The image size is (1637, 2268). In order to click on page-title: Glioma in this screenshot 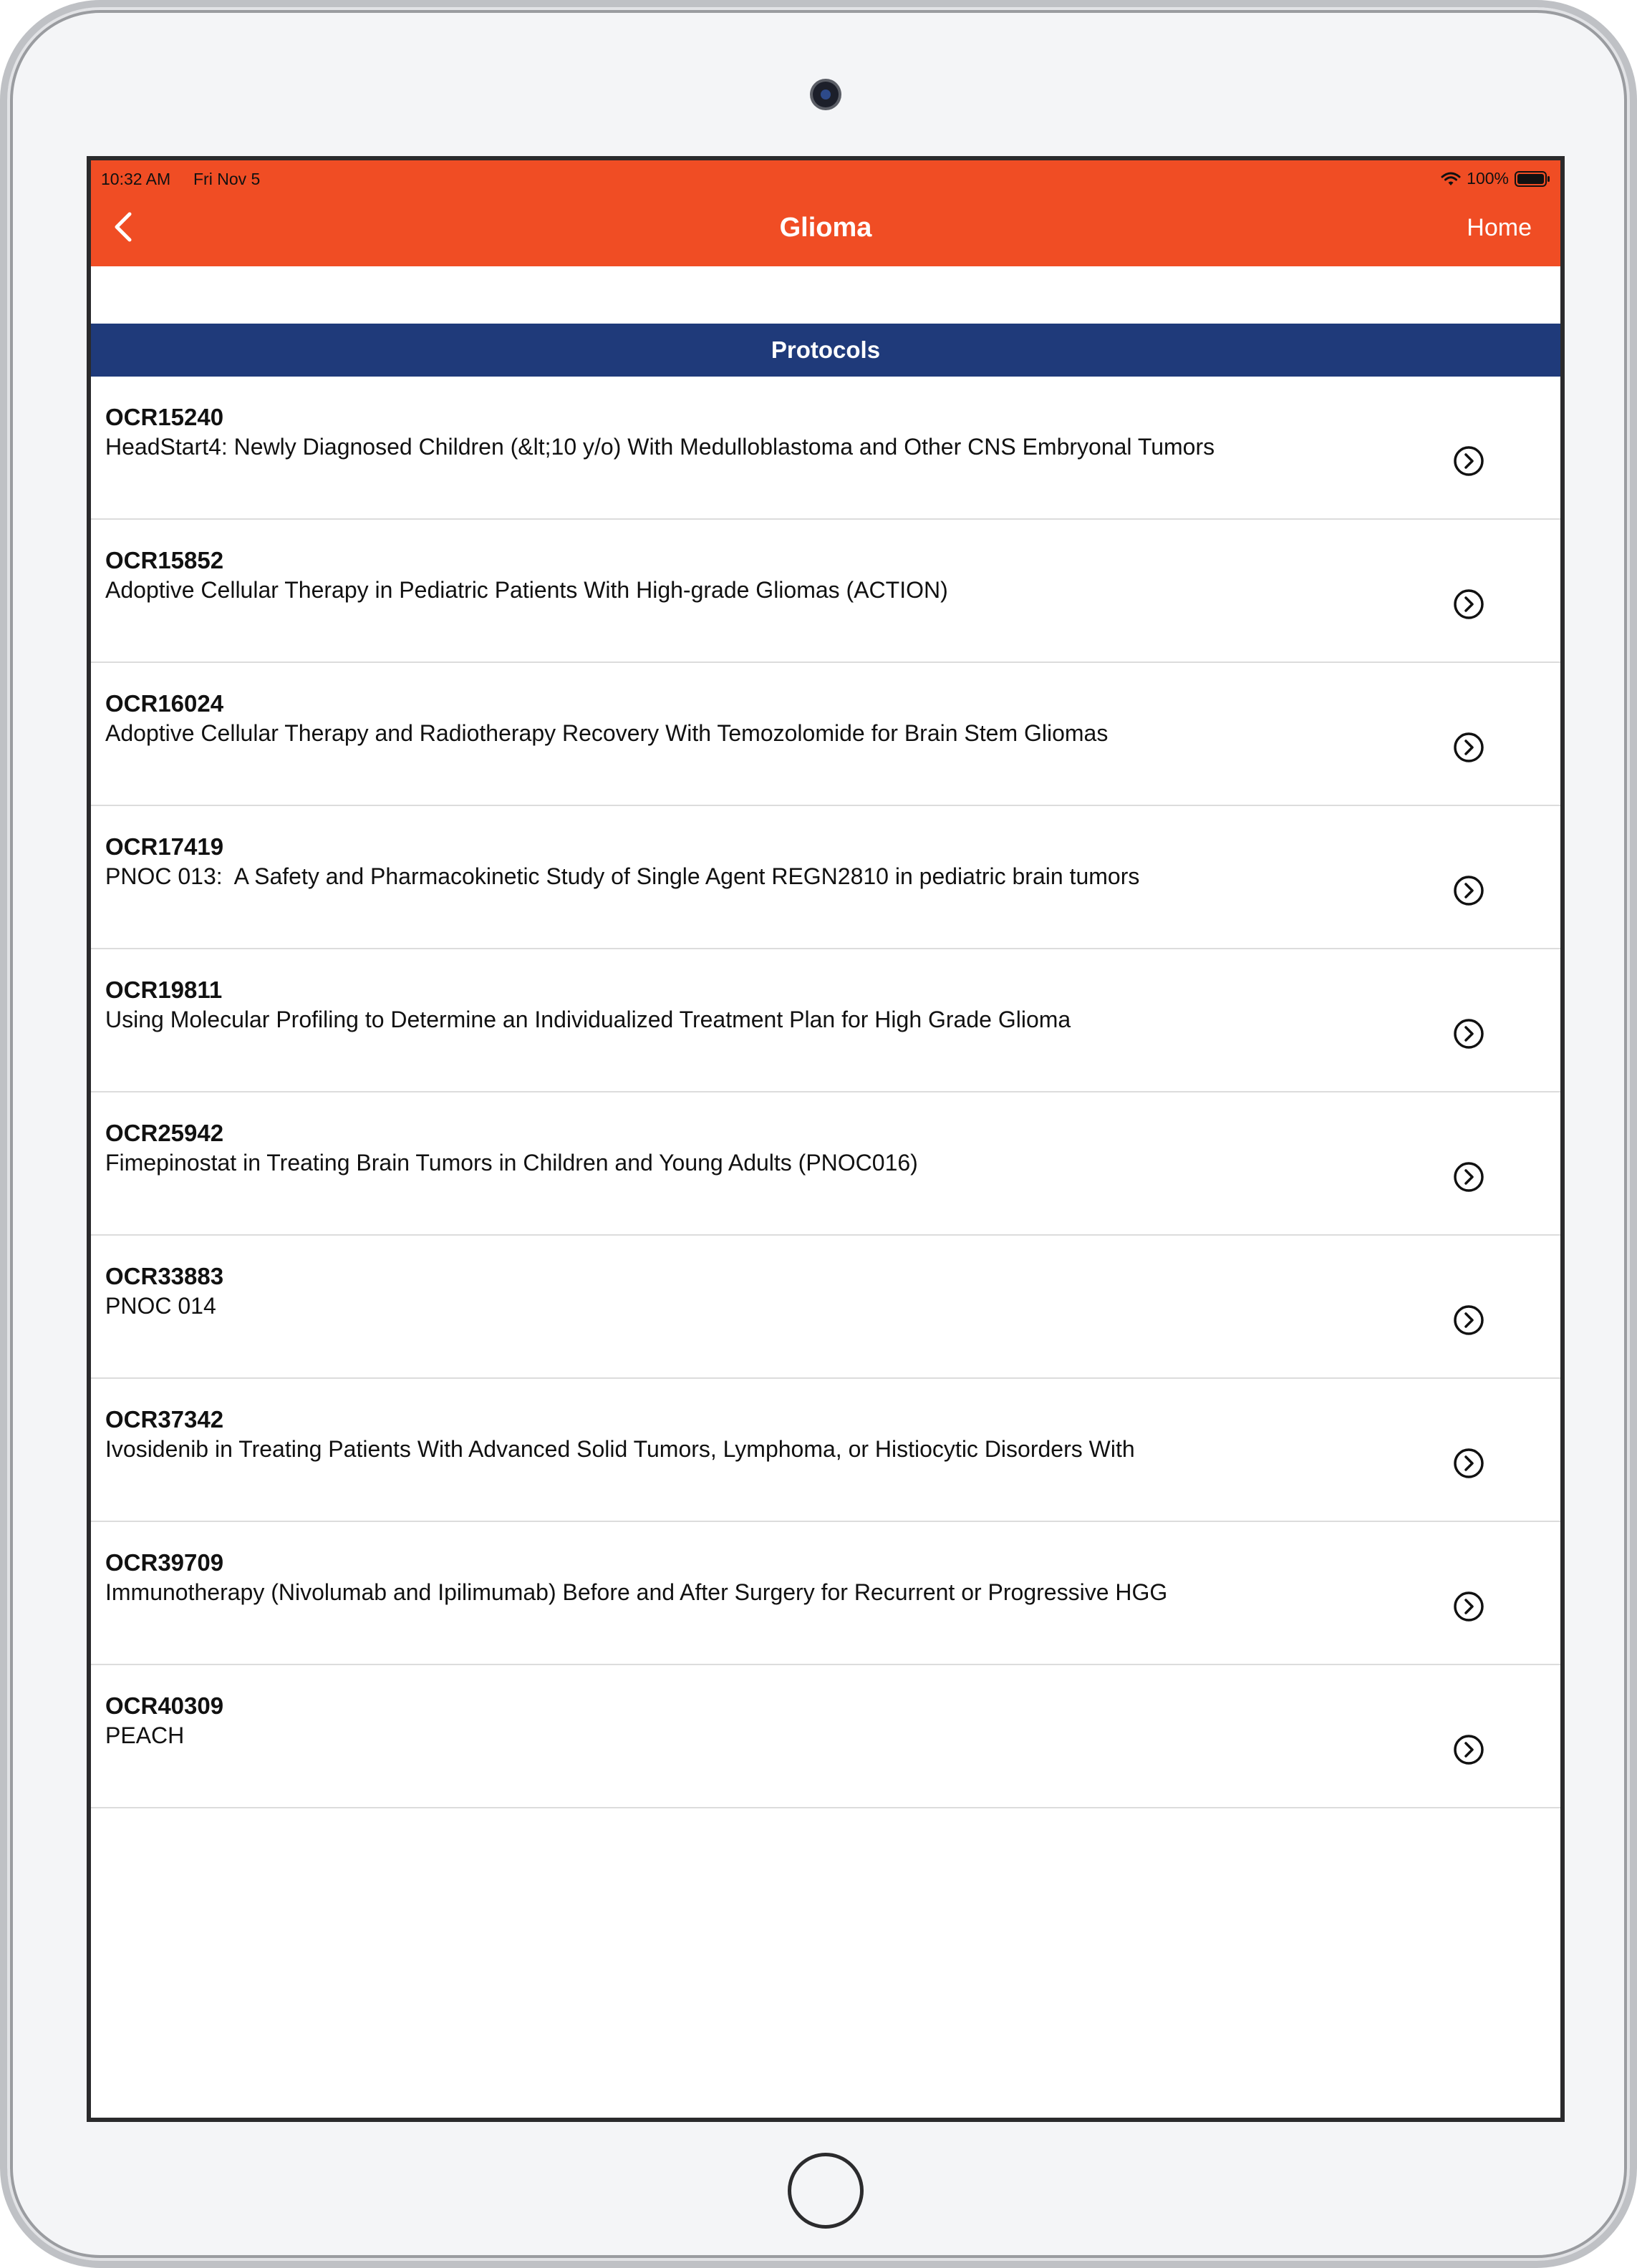, I will do `click(825, 228)`.